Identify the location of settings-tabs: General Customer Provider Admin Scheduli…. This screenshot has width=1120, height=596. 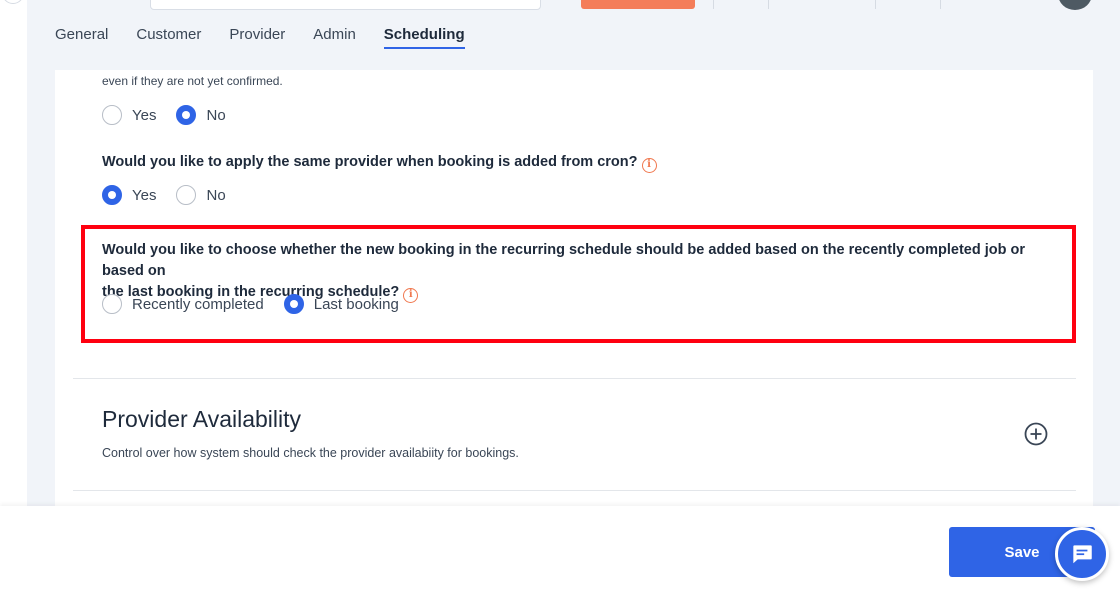
(274, 37).